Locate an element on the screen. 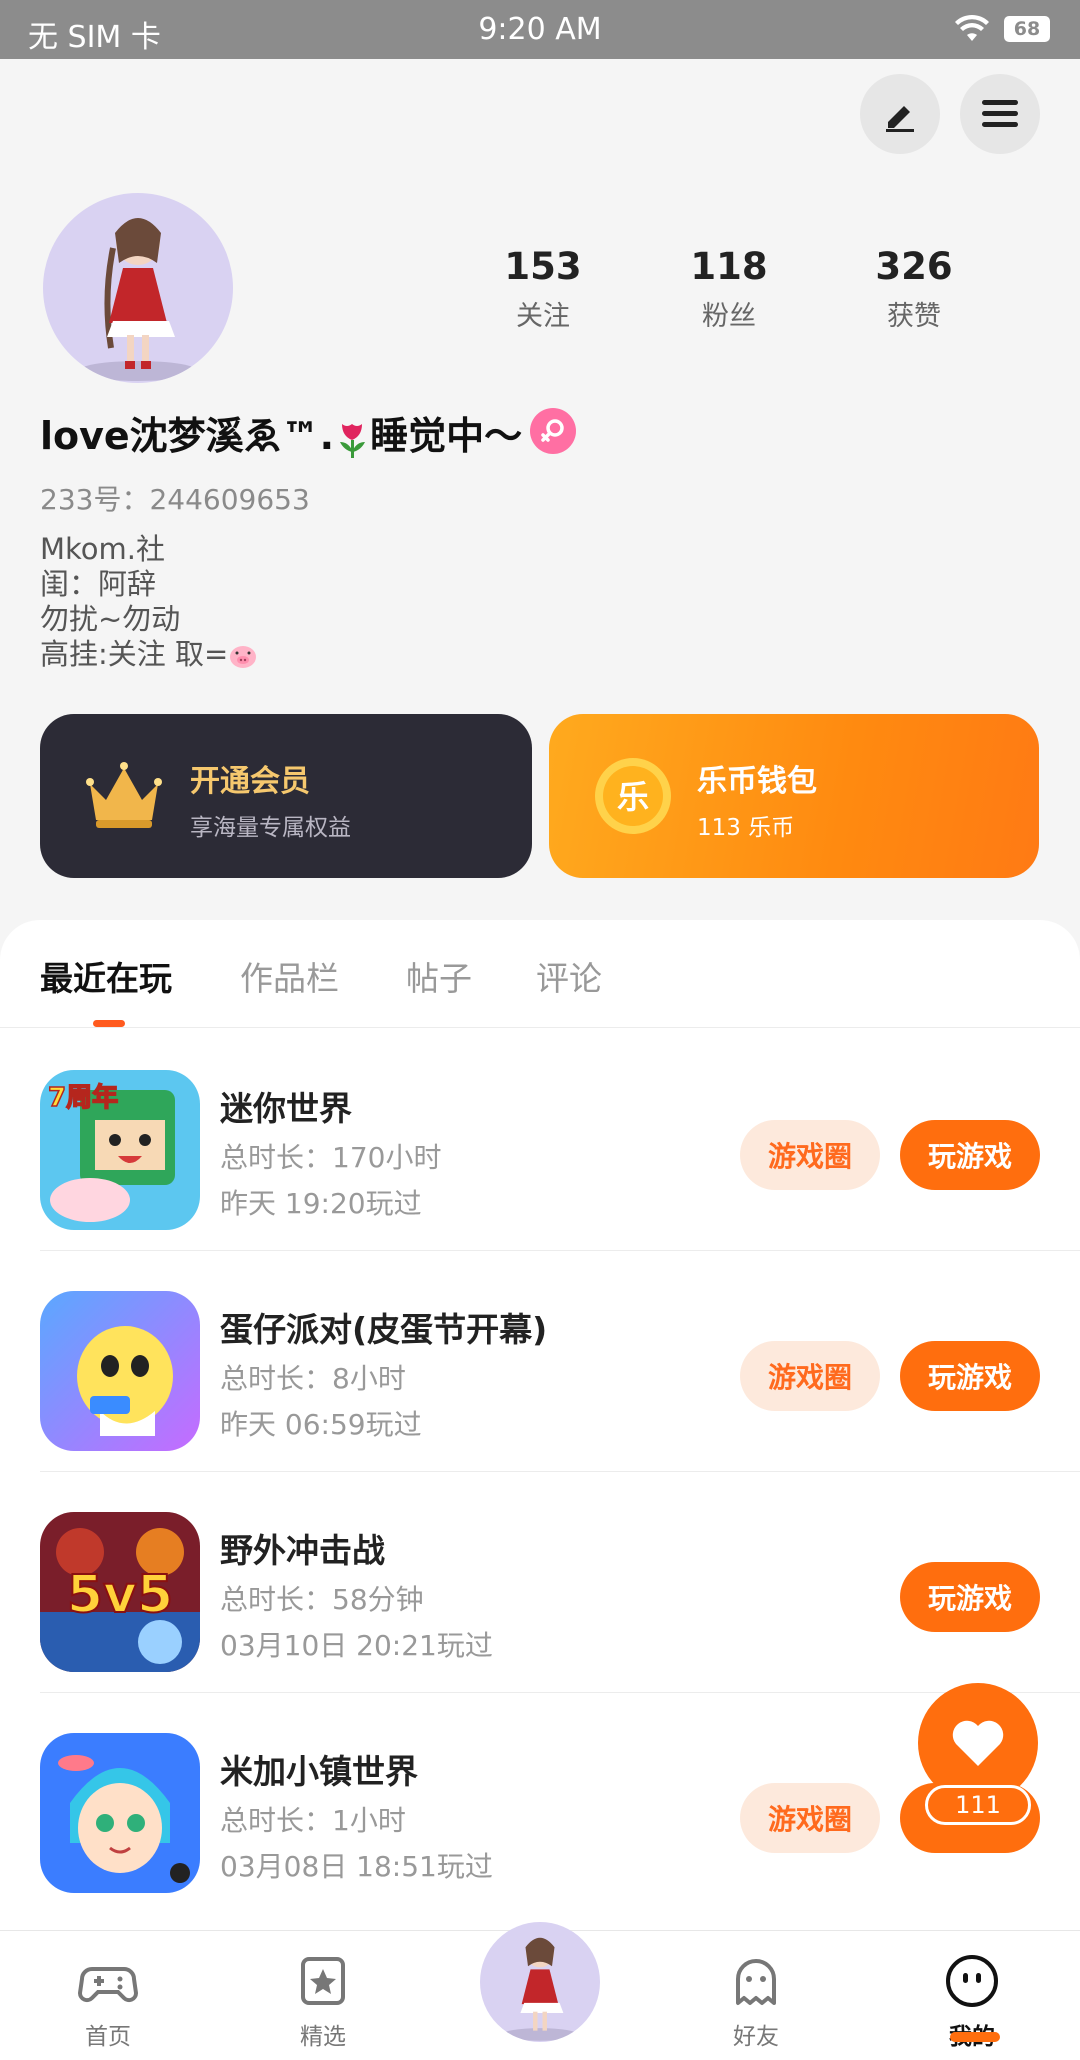  bio-line: 高挂:关注 取= is located at coordinates (134, 654).